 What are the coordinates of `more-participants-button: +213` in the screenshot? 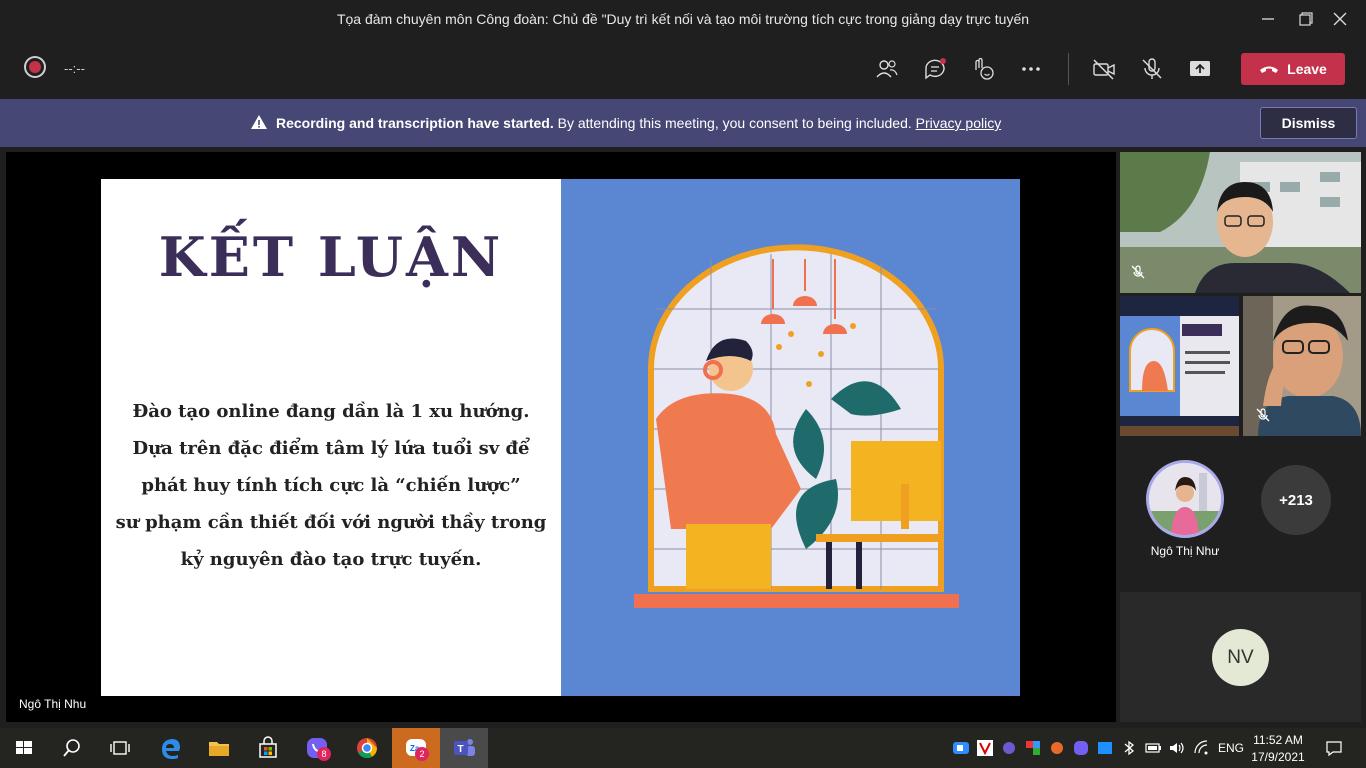 It's located at (1296, 500).